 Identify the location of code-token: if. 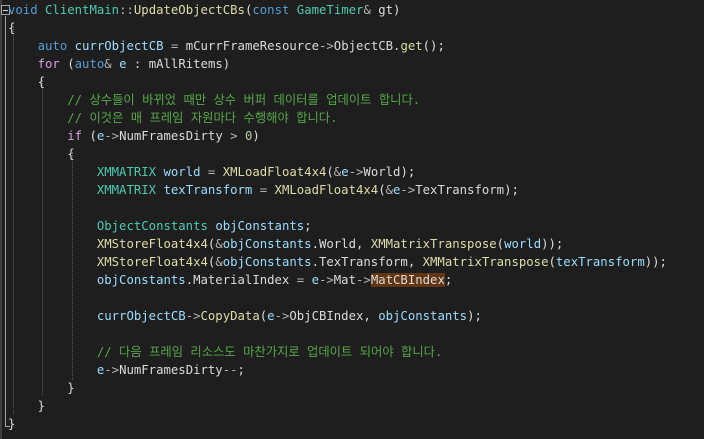
(75, 136).